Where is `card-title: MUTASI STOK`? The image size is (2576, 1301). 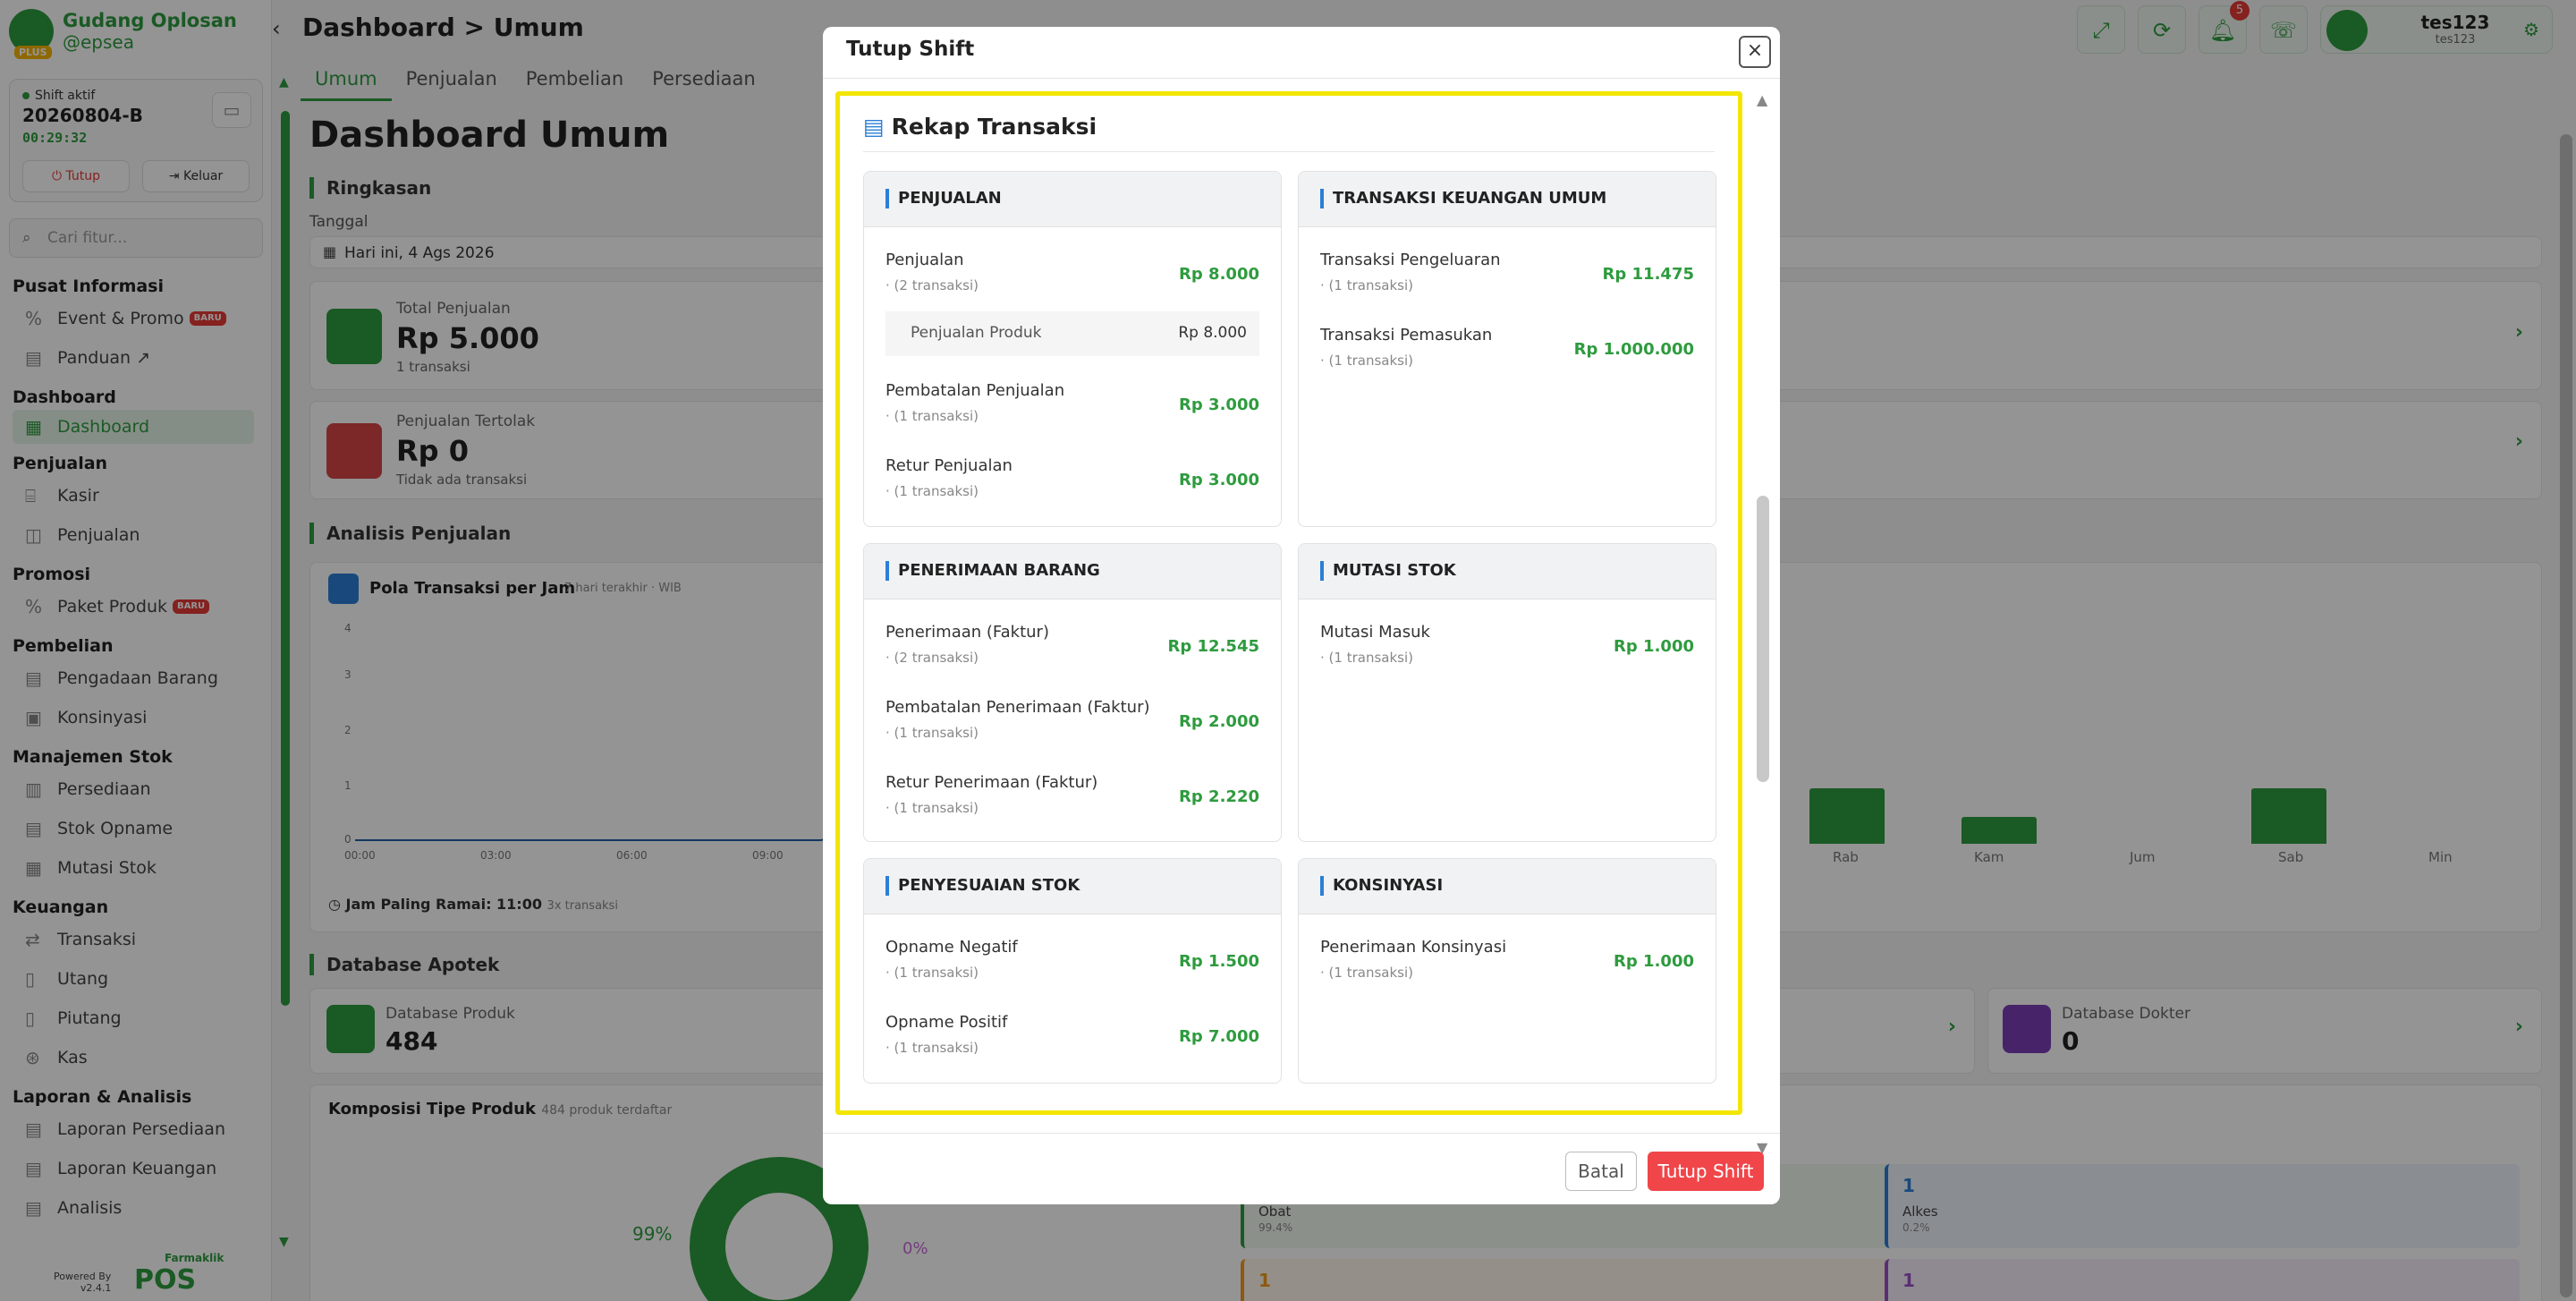 card-title: MUTASI STOK is located at coordinates (1388, 571).